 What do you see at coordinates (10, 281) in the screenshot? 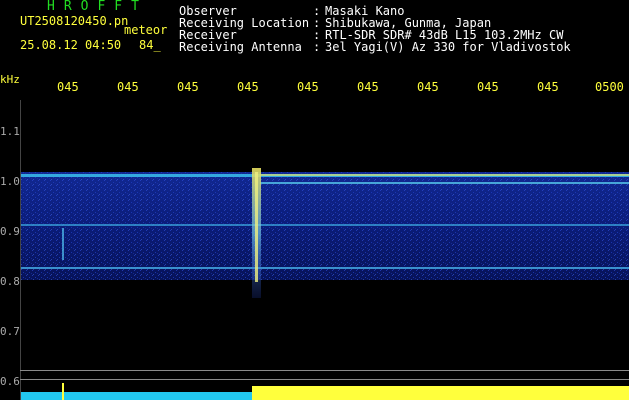
I see `freq-label: 0.8` at bounding box center [10, 281].